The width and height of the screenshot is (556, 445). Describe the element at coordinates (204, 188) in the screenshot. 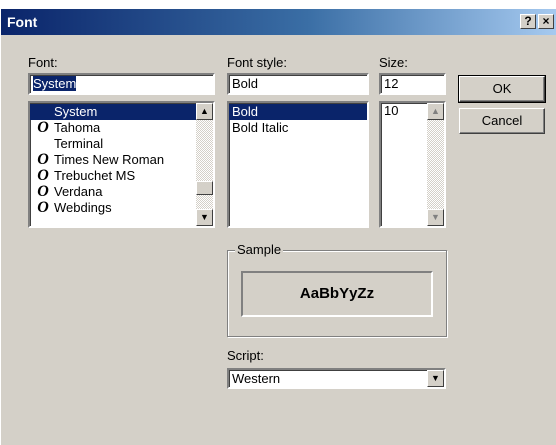

I see `scroll-thumb` at that location.